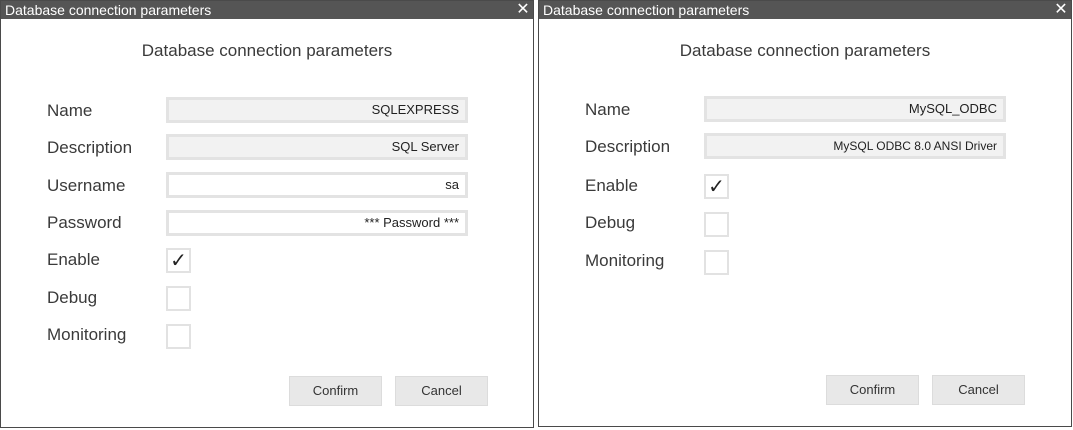  What do you see at coordinates (317, 185) in the screenshot?
I see `username-field: sa` at bounding box center [317, 185].